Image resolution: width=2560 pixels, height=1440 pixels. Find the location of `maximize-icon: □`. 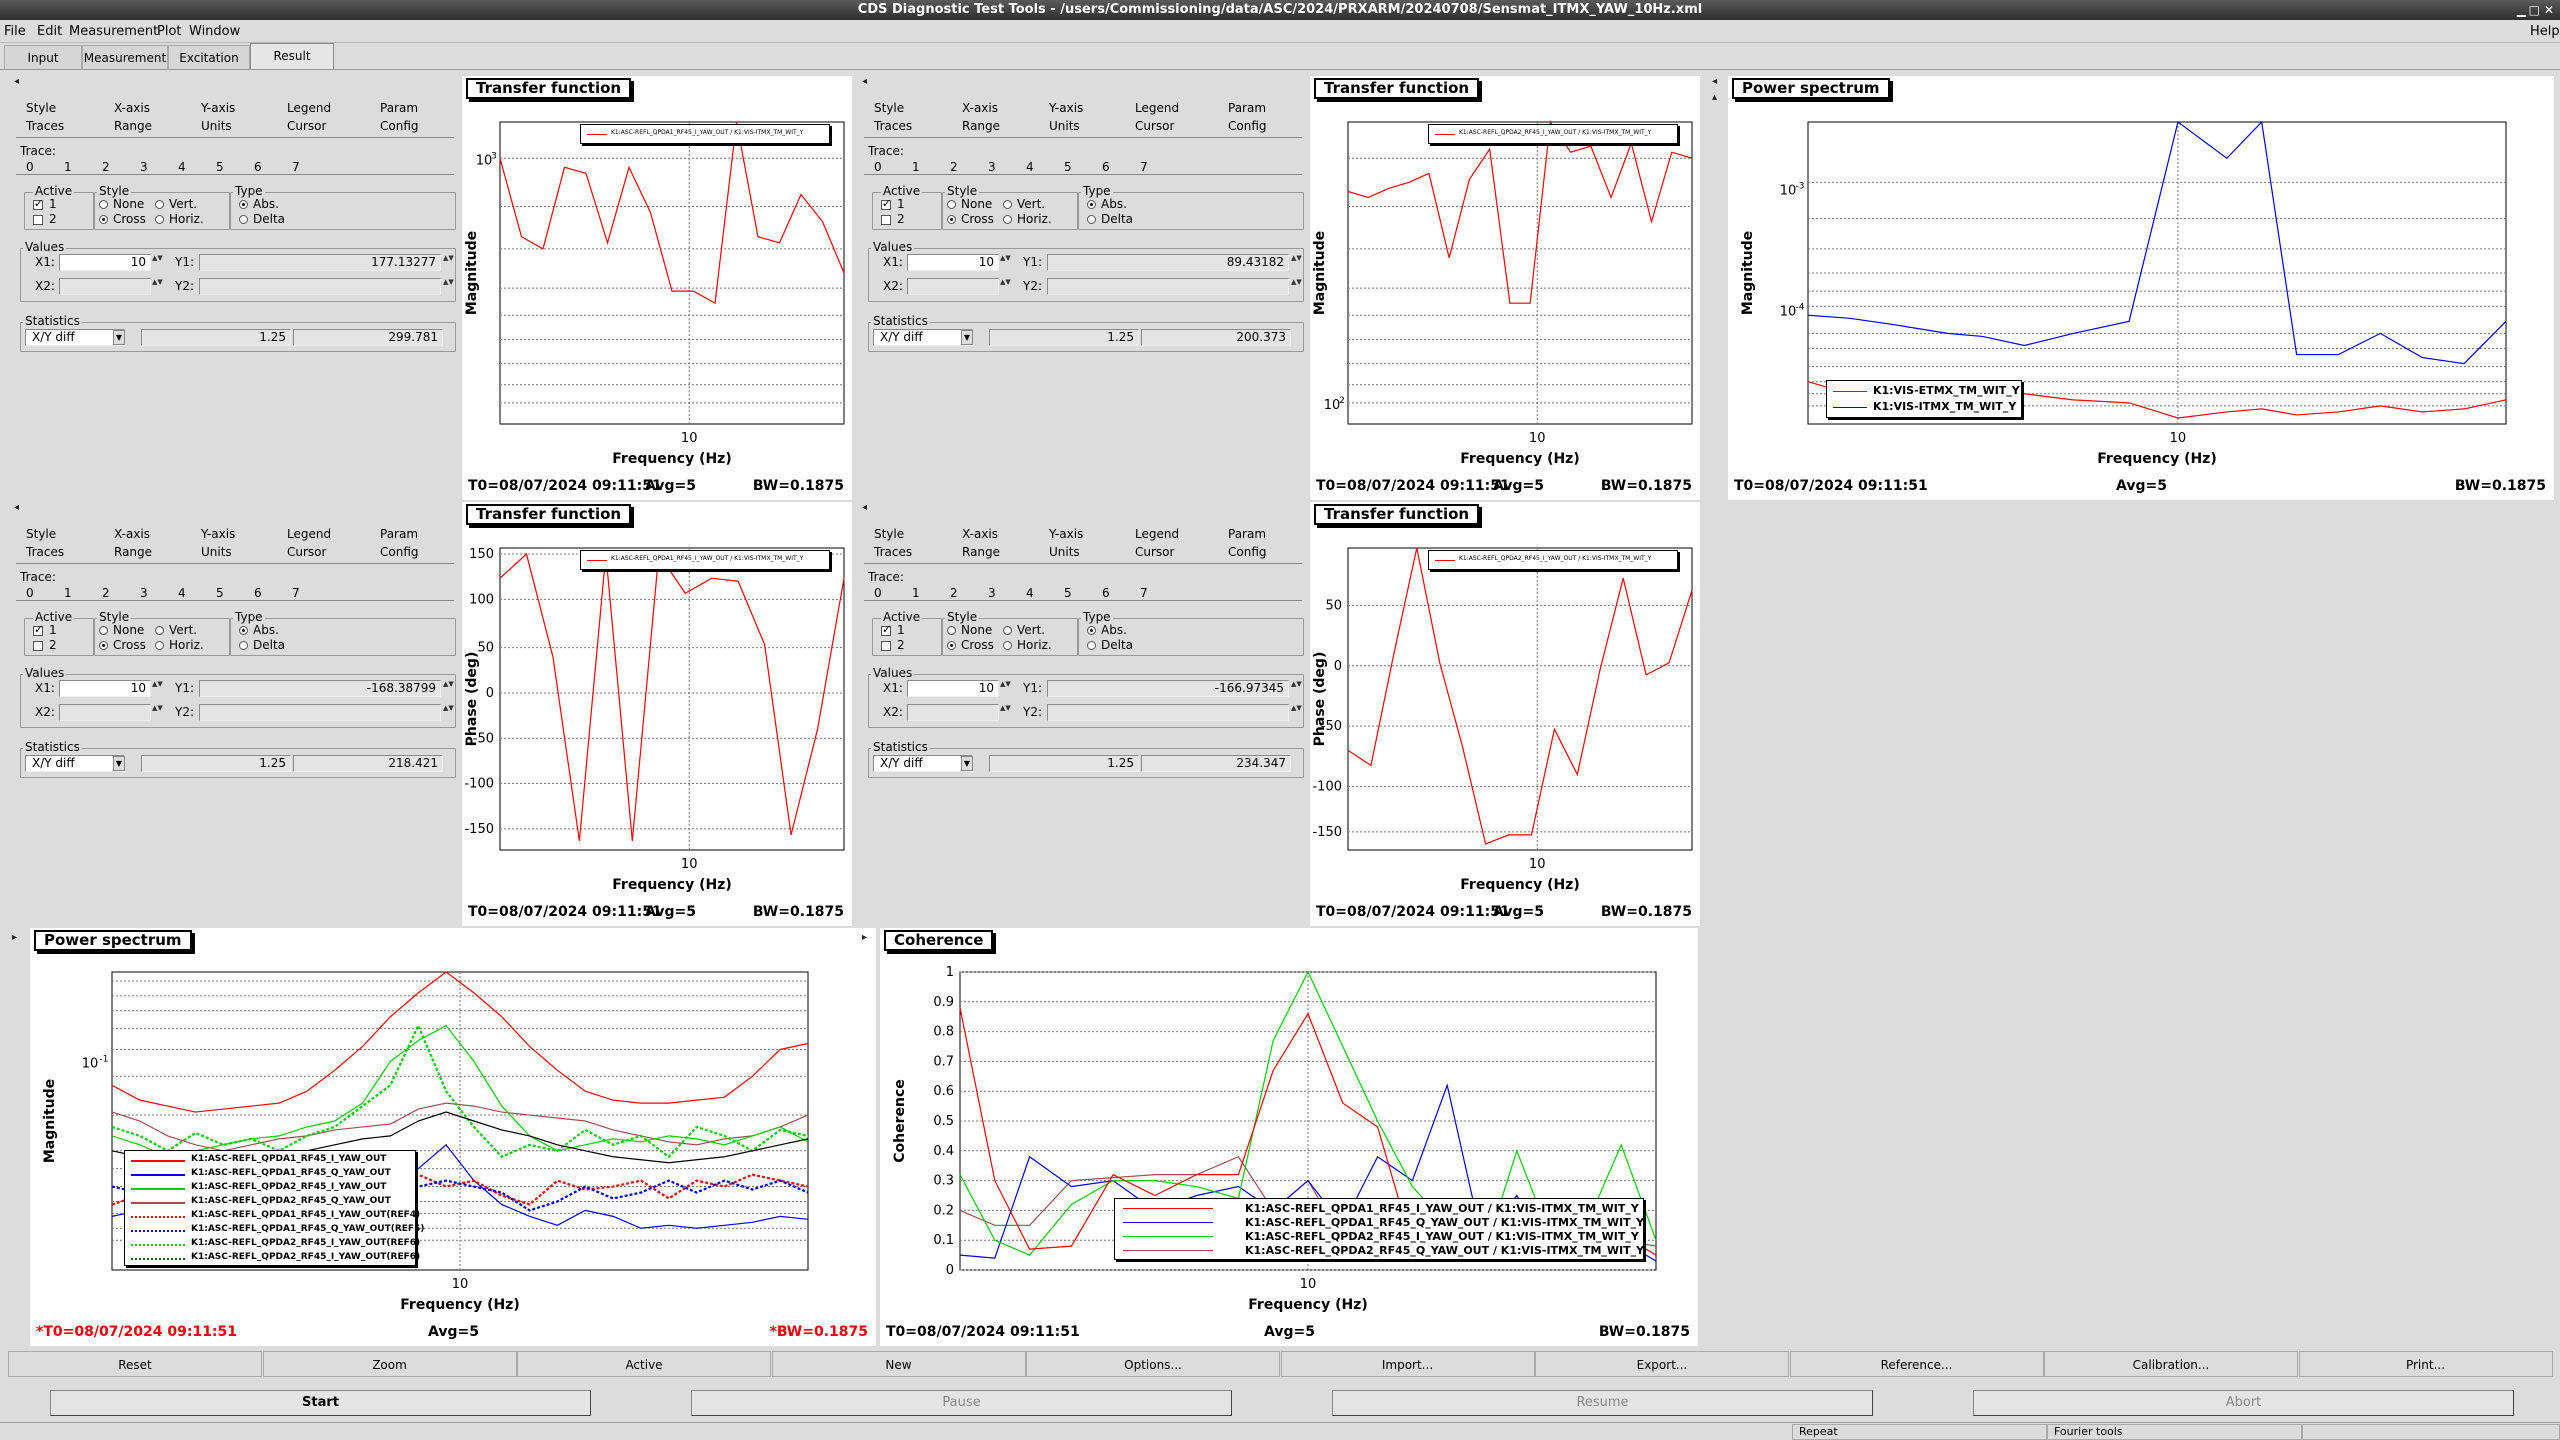

maximize-icon: □ is located at coordinates (2534, 10).